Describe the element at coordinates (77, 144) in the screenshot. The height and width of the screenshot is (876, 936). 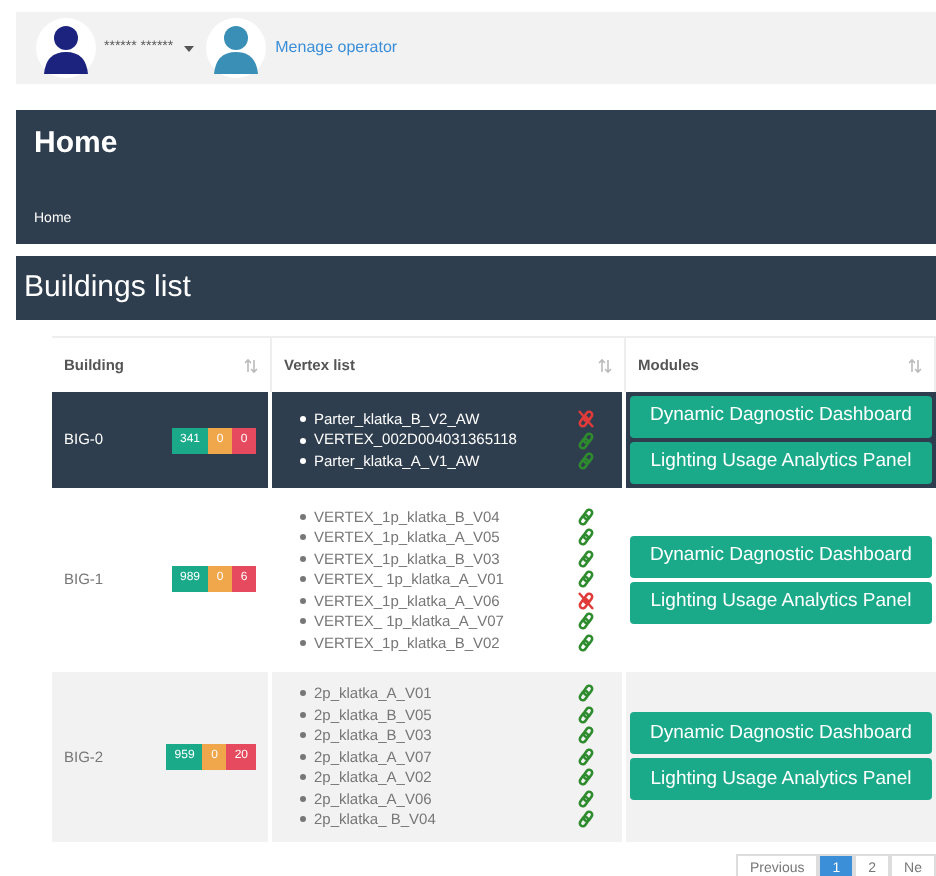
I see `page-title: Home` at that location.